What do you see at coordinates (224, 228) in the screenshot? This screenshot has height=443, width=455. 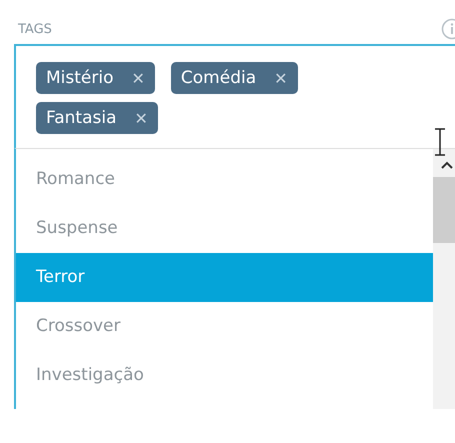 I see `dropdown-option: Suspense` at bounding box center [224, 228].